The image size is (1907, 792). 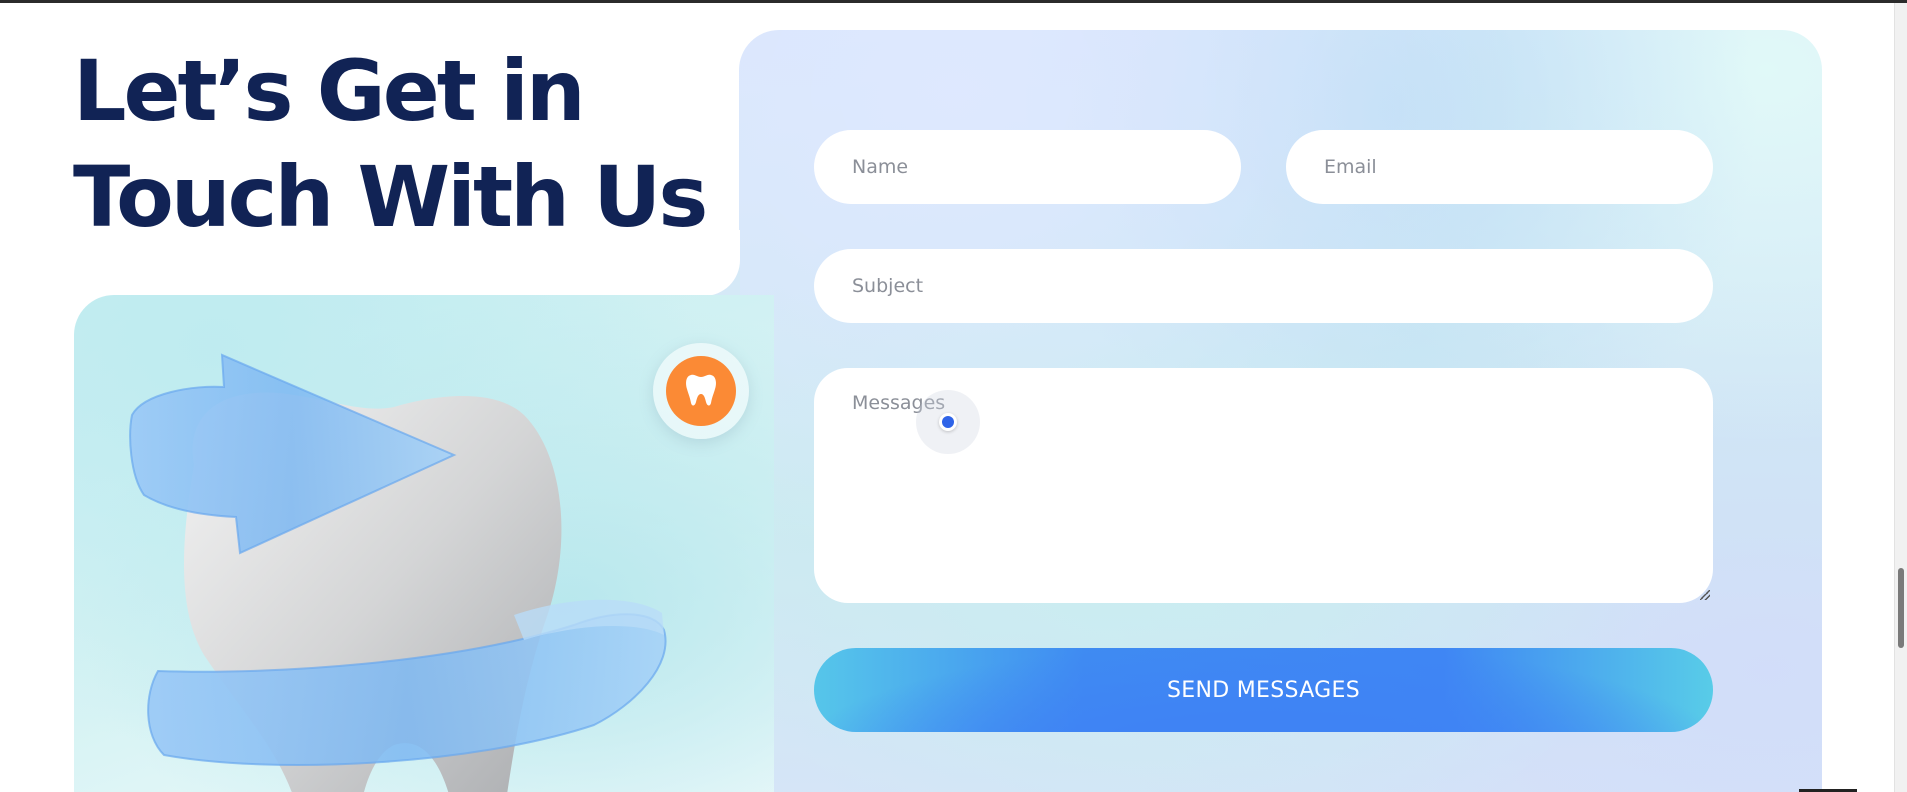 I want to click on scrollbar-thumb, so click(x=1901, y=608).